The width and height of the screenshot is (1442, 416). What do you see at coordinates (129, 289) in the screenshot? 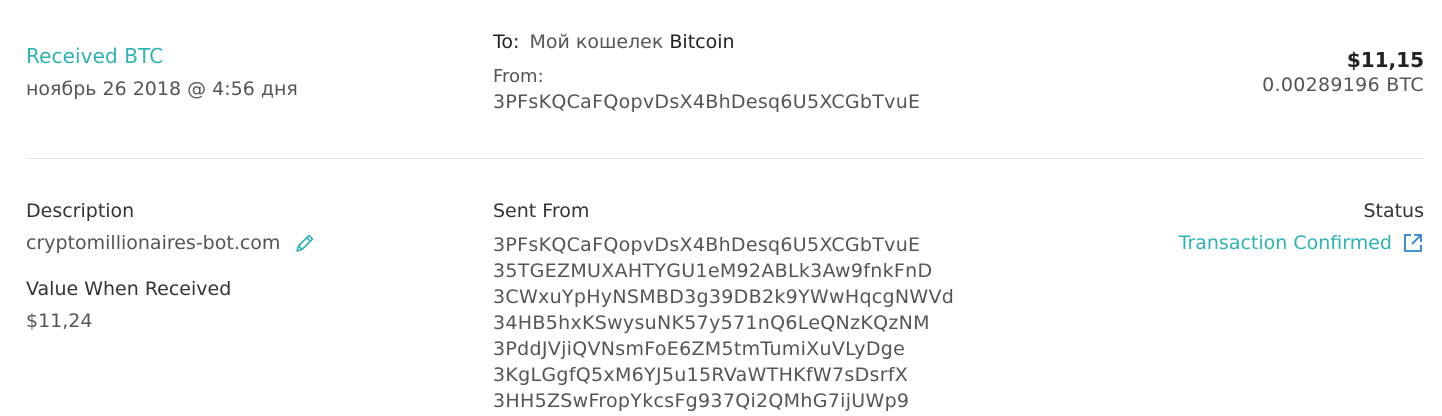
I see `value-when-received-label: Value When Received` at bounding box center [129, 289].